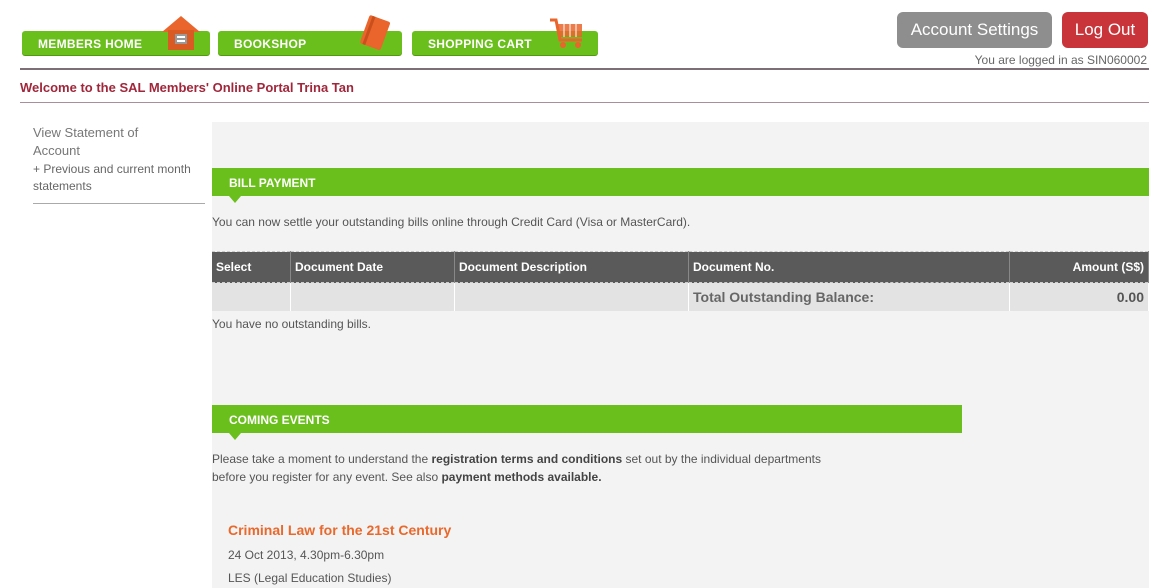 This screenshot has width=1156, height=588. Describe the element at coordinates (306, 555) in the screenshot. I see `event-date: 24 Oct 2013, 4.30pm-6.30pm` at that location.